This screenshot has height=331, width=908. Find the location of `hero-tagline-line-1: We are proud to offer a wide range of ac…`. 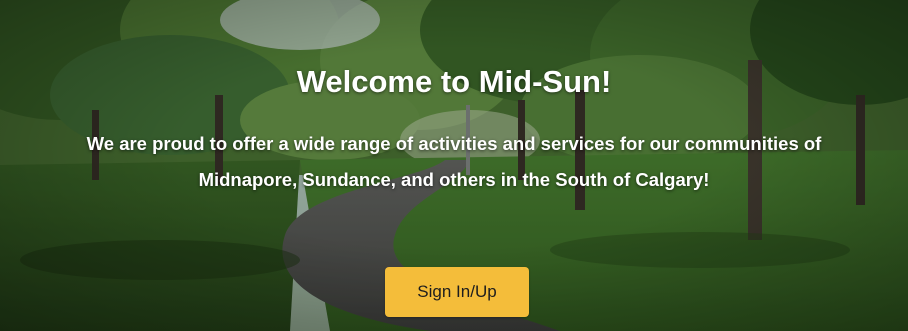

hero-tagline-line-1: We are proud to offer a wide range of ac… is located at coordinates (454, 143).